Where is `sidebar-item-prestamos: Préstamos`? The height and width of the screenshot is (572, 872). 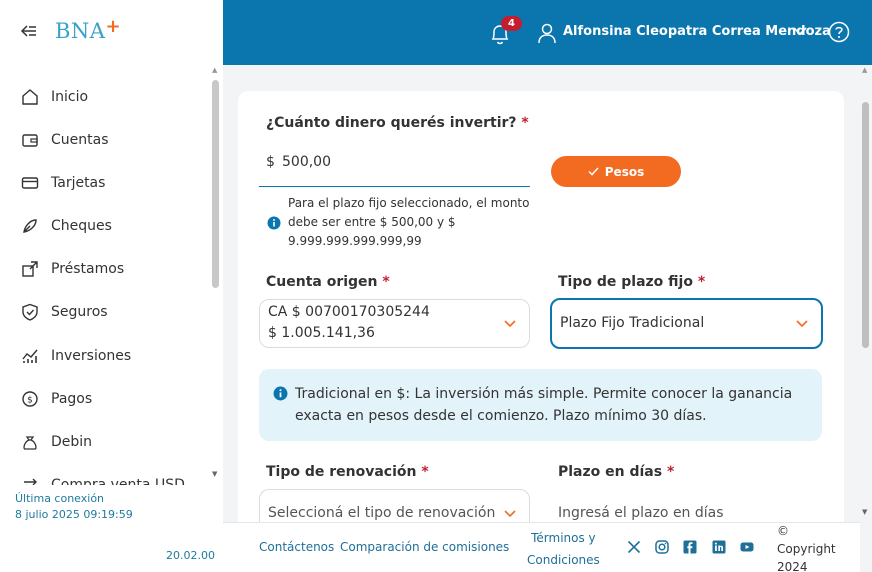
sidebar-item-prestamos: Préstamos is located at coordinates (105, 269).